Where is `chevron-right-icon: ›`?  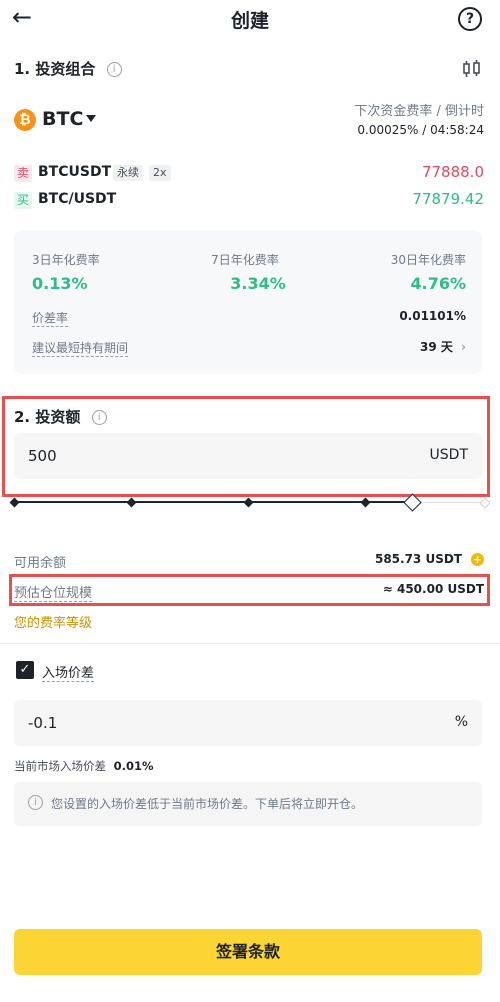
chevron-right-icon: › is located at coordinates (463, 347).